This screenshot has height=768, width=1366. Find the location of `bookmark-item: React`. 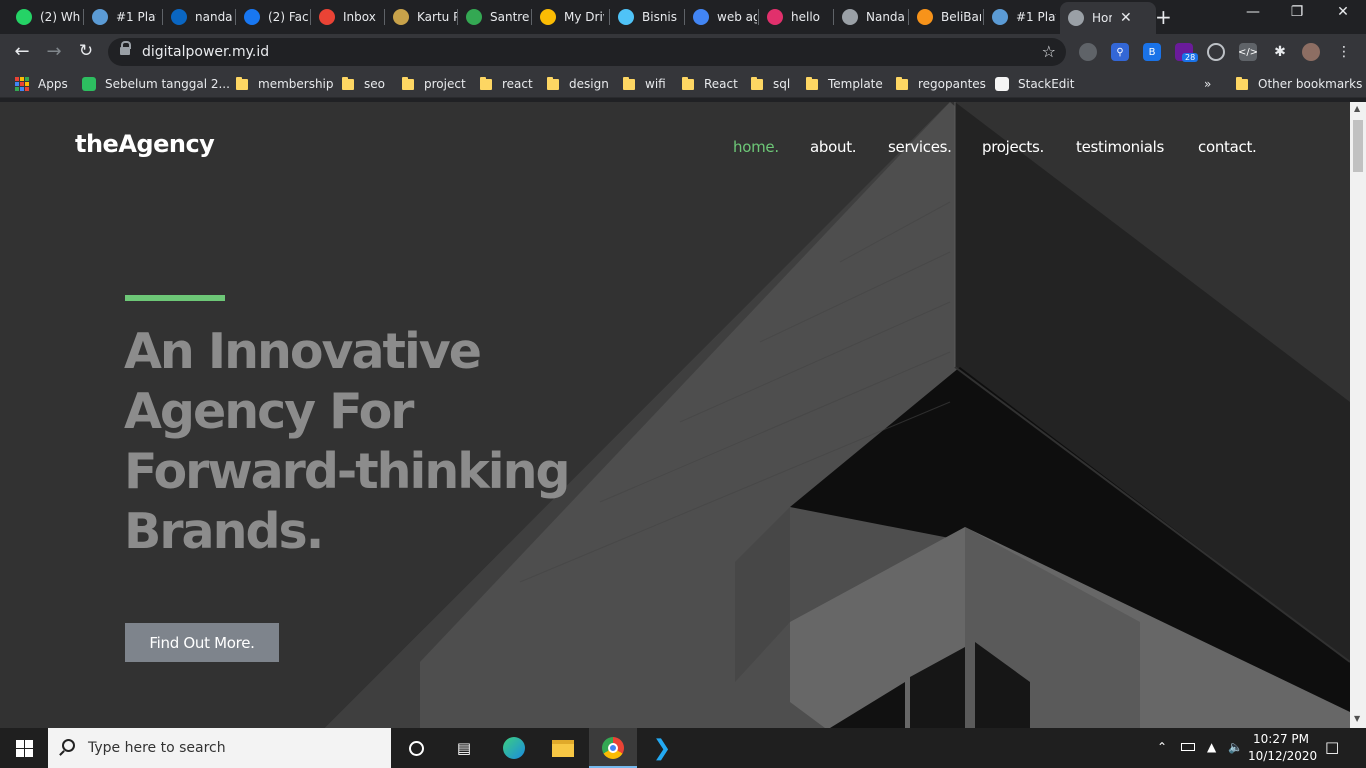

bookmark-item: React is located at coordinates (710, 84).